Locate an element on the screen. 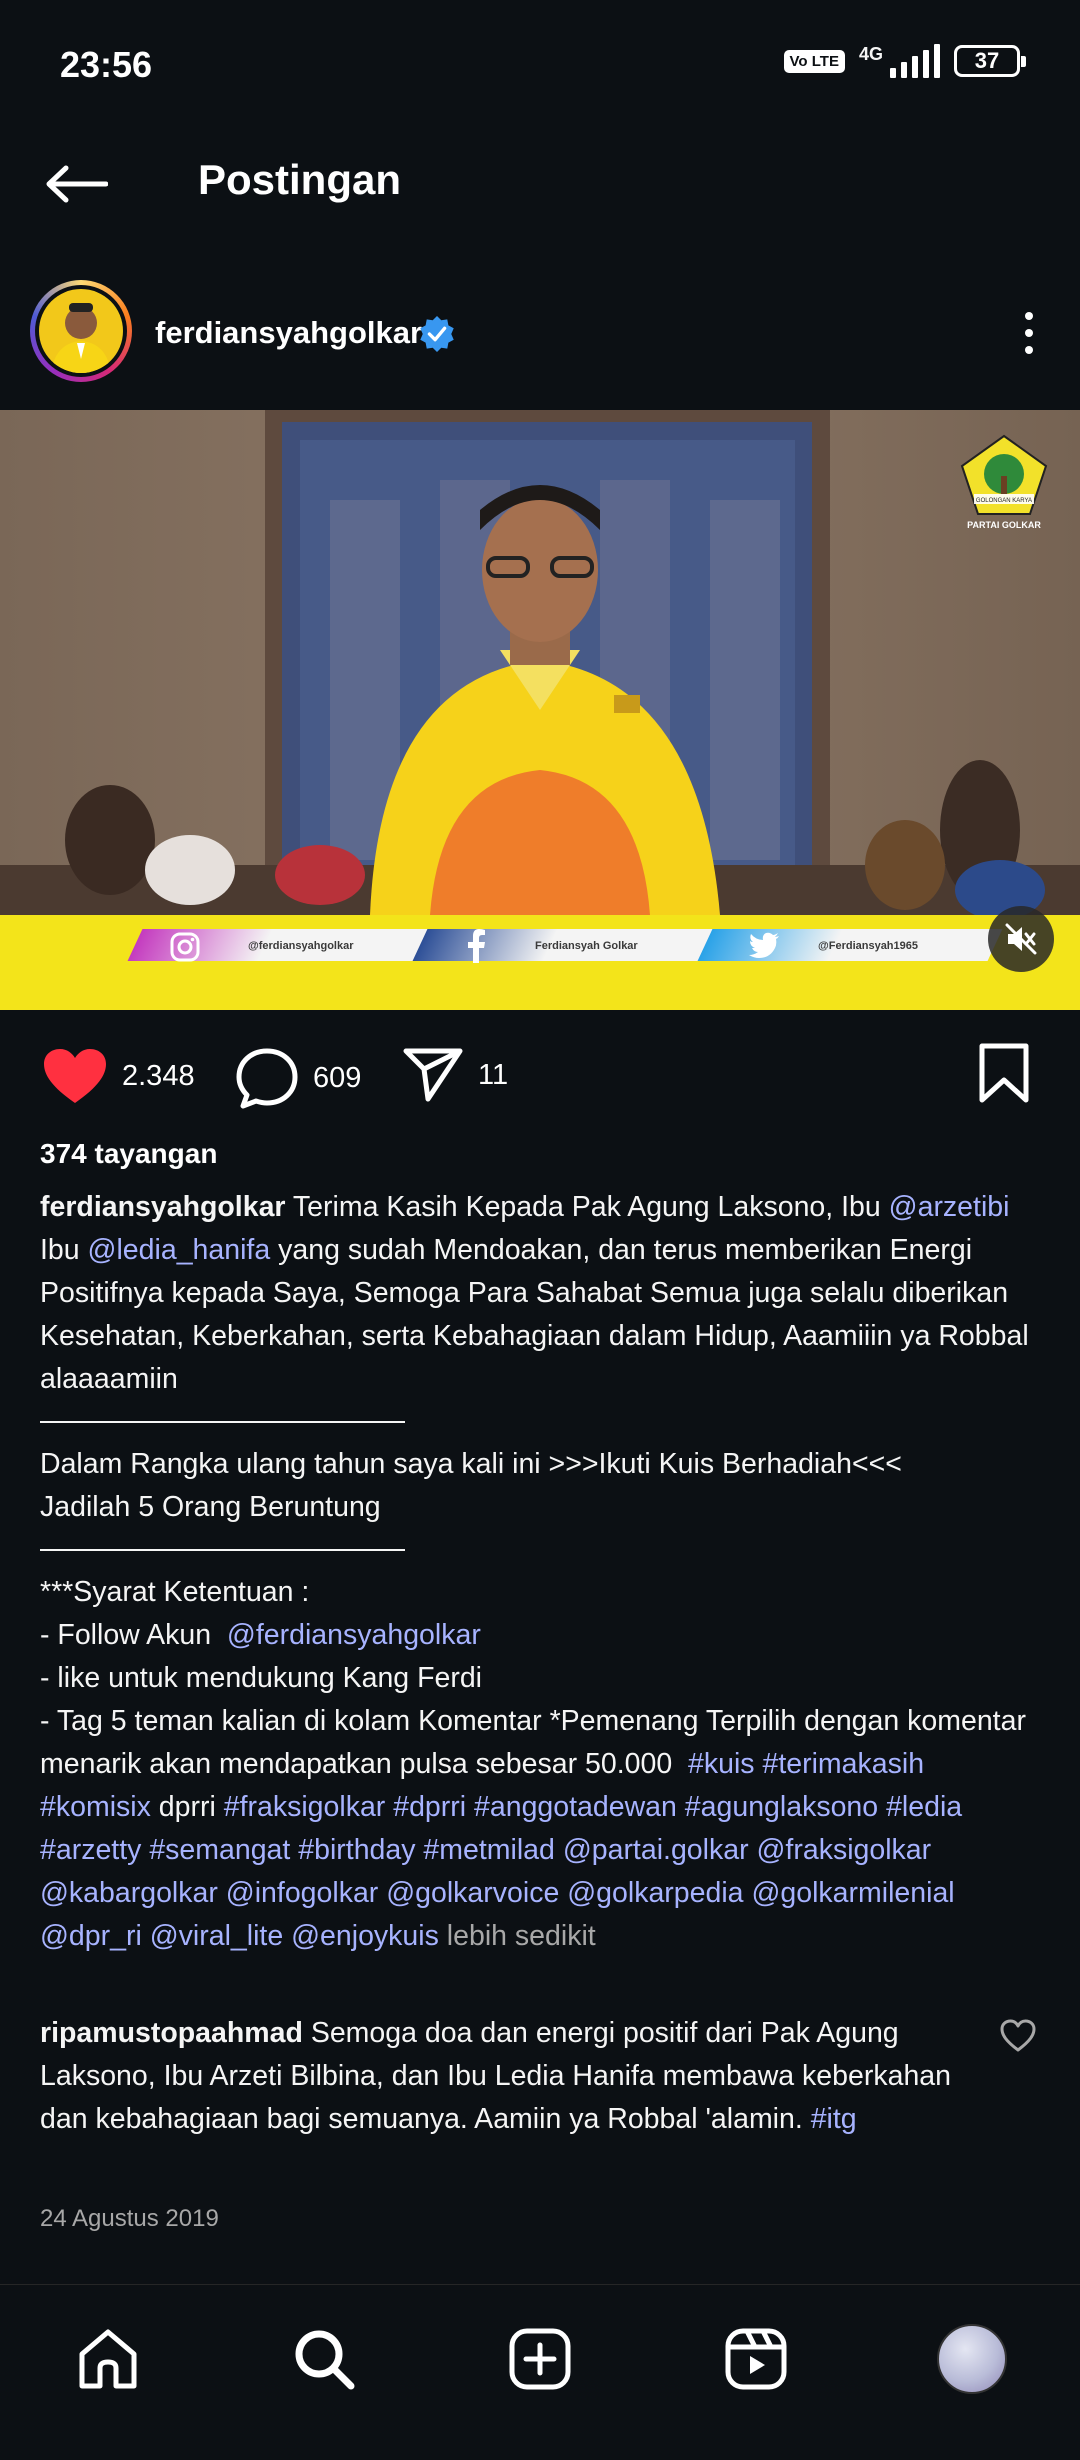  nav-profile is located at coordinates (972, 2359).